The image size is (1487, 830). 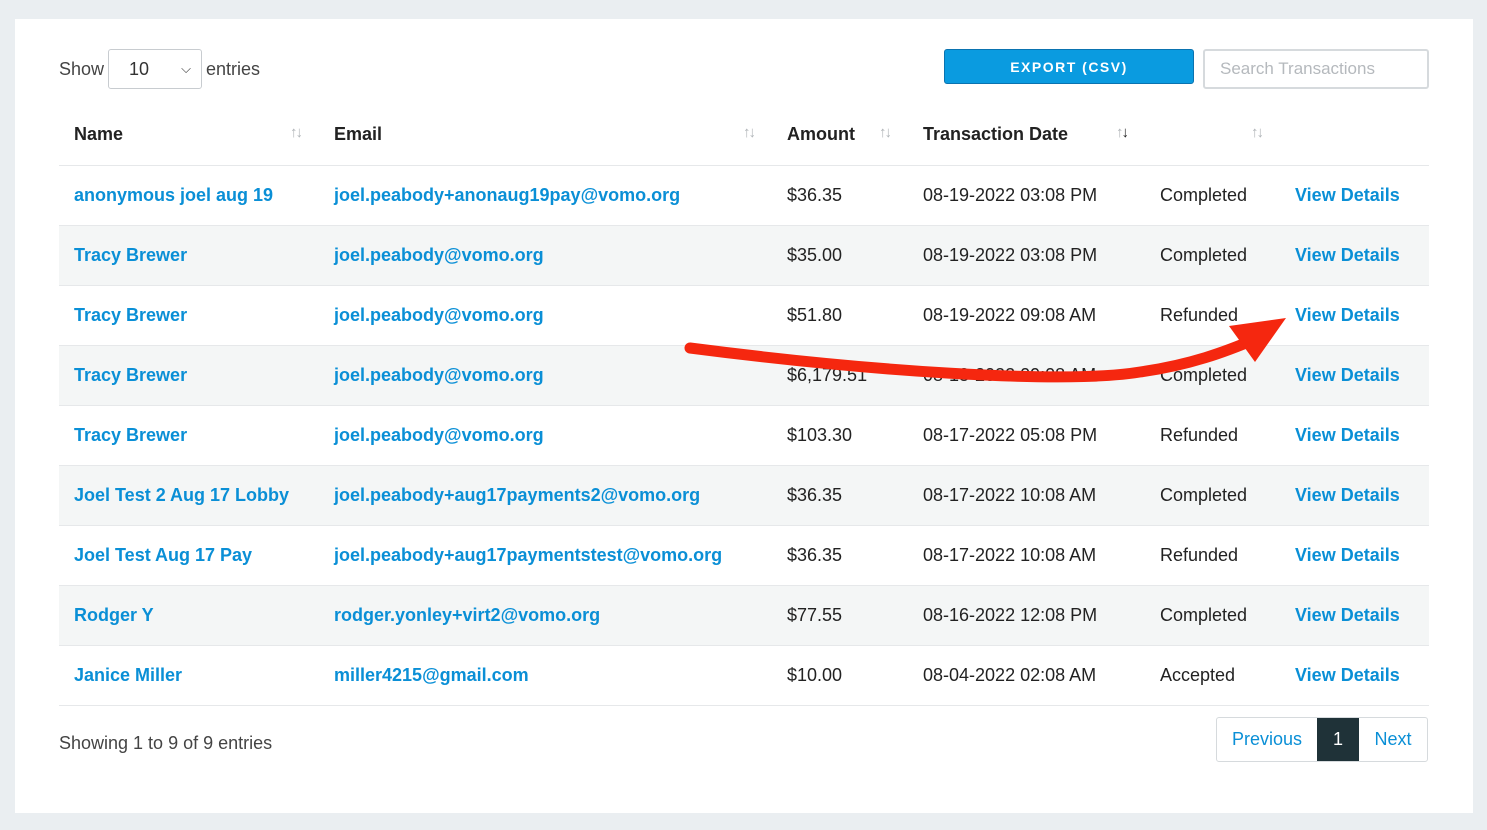 What do you see at coordinates (189, 135) in the screenshot?
I see `column-header-name: Name ↑↓` at bounding box center [189, 135].